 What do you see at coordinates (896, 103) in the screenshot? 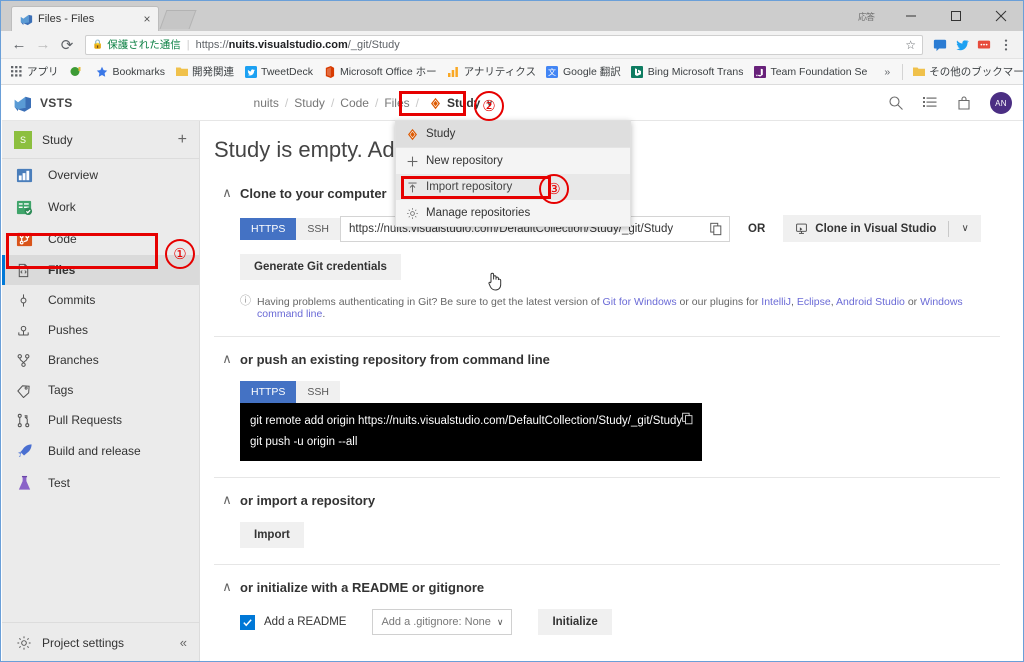
I see `search-icon` at bounding box center [896, 103].